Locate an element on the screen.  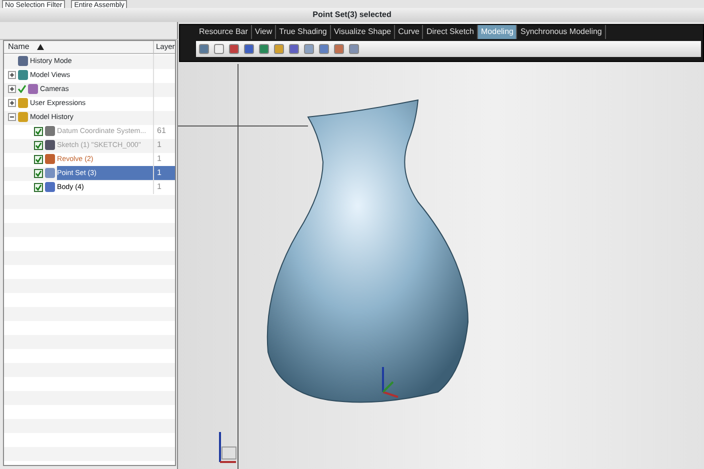
ribbon-tab: Resource Bar is located at coordinates (224, 32).